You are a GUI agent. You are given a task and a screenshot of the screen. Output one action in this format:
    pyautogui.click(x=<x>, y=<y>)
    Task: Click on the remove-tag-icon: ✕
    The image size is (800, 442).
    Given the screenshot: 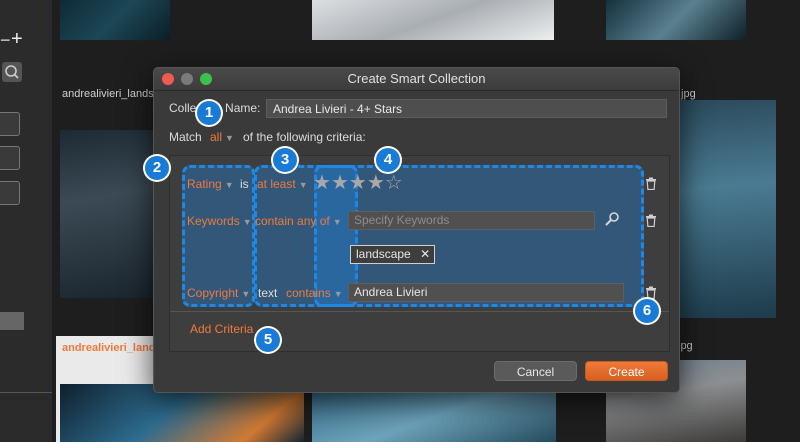 What is the action you would take?
    pyautogui.click(x=425, y=254)
    